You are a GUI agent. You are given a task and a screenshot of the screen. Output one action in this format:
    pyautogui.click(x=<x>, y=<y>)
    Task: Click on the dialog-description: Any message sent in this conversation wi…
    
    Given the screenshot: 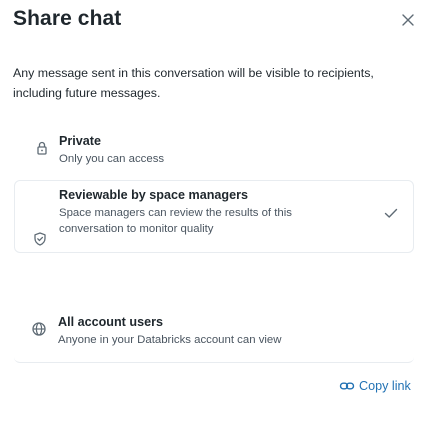 What is the action you would take?
    pyautogui.click(x=193, y=83)
    